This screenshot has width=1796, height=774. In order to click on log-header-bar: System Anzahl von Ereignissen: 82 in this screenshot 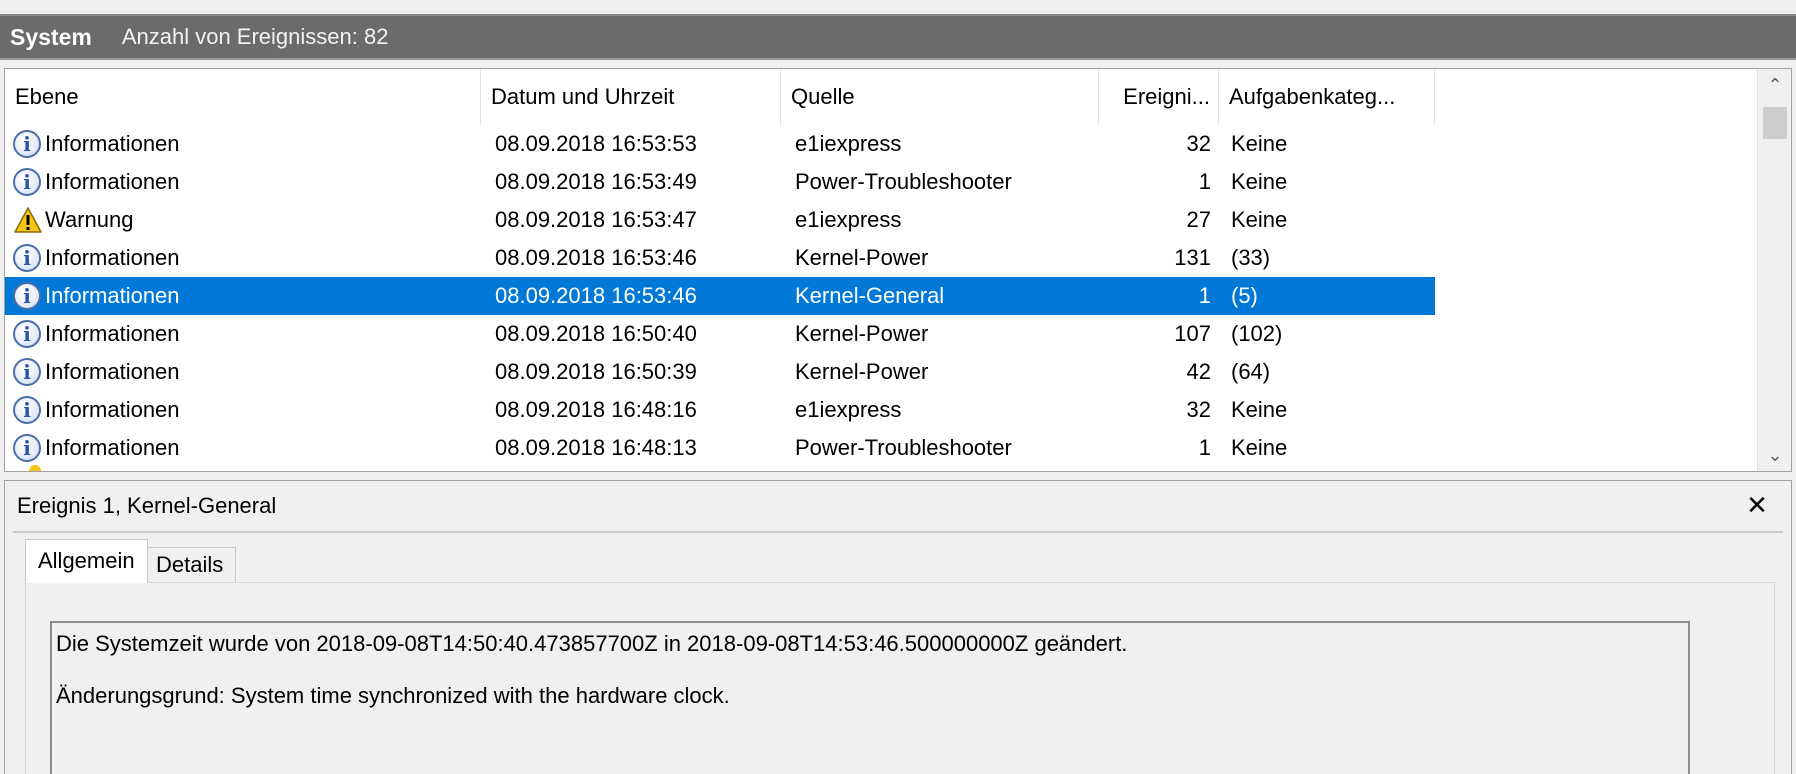, I will do `click(898, 37)`.